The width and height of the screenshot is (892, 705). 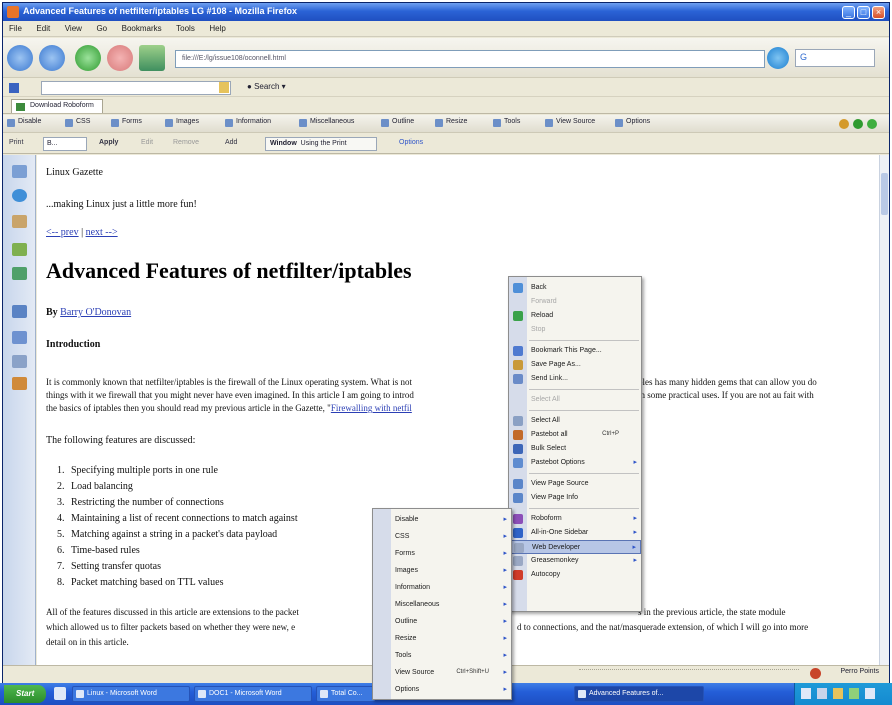 What do you see at coordinates (442, 690) in the screenshot?
I see `submenu-item: Options ▸` at bounding box center [442, 690].